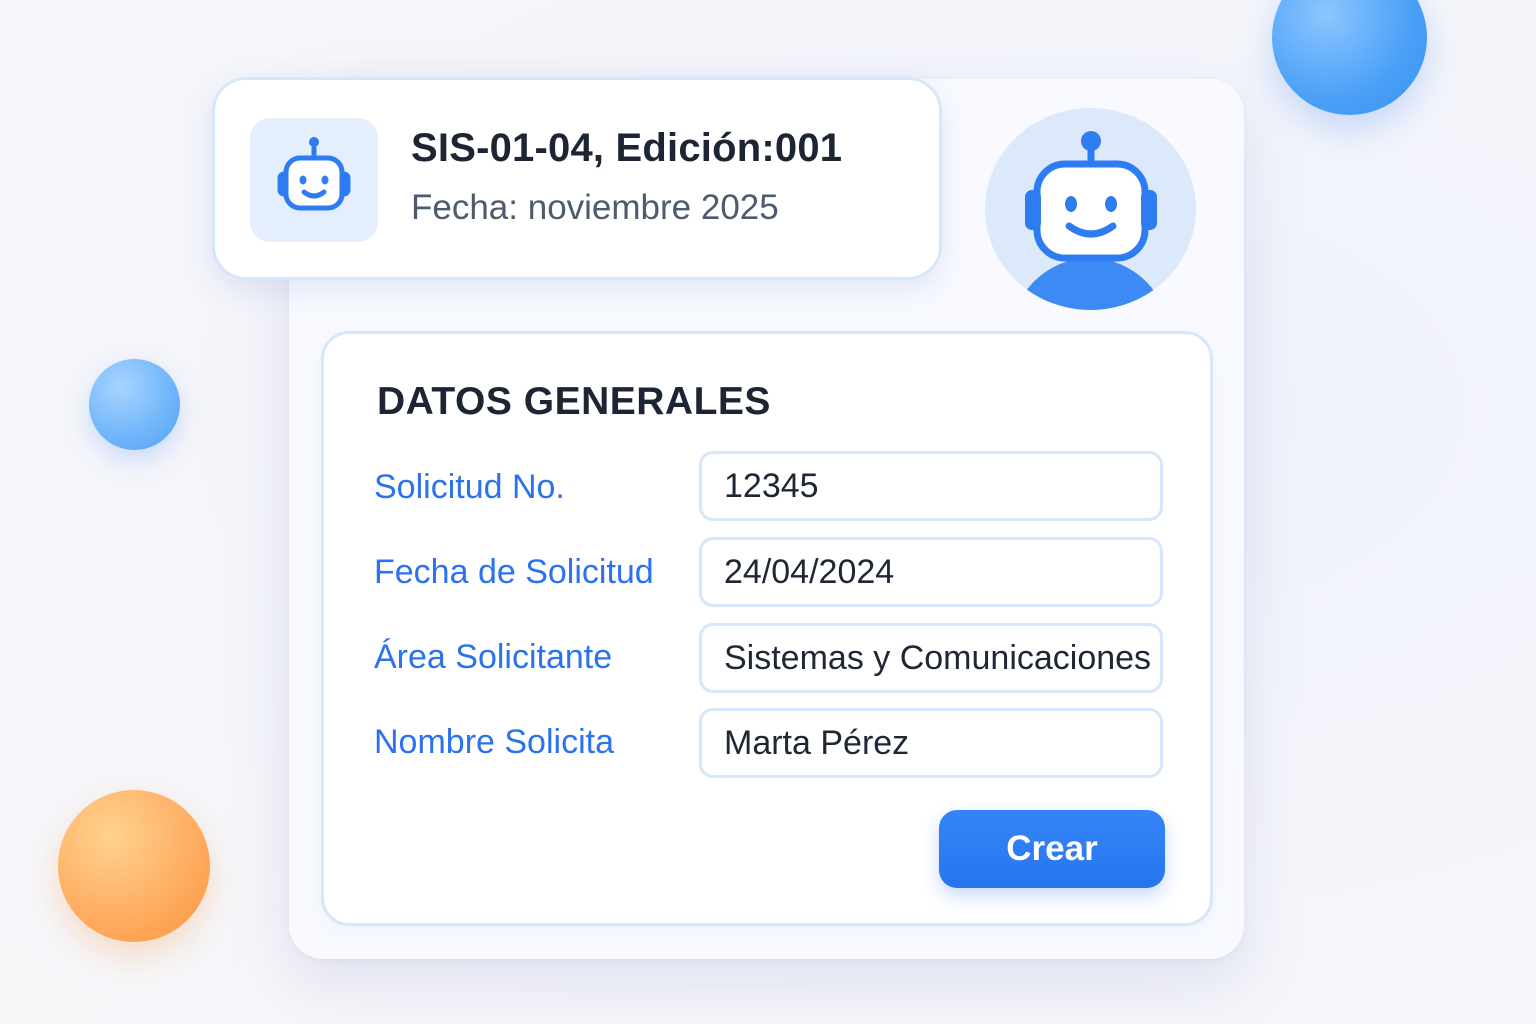 The image size is (1536, 1024). I want to click on robot-avatar-icon, so click(1090, 209).